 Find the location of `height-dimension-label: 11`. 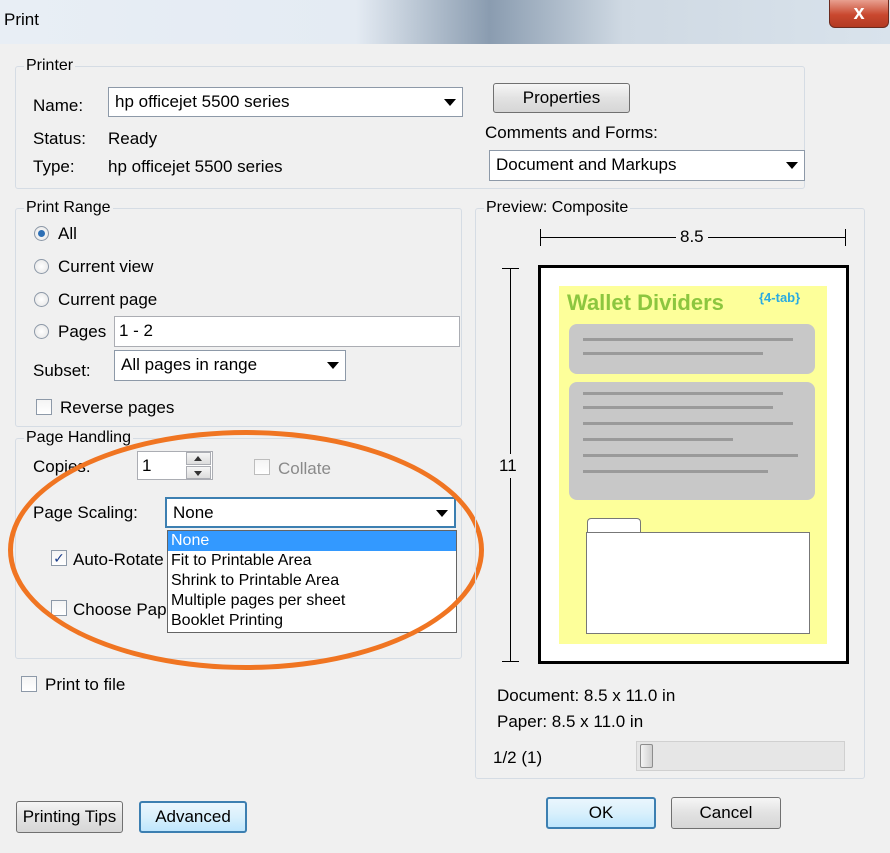

height-dimension-label: 11 is located at coordinates (508, 466).